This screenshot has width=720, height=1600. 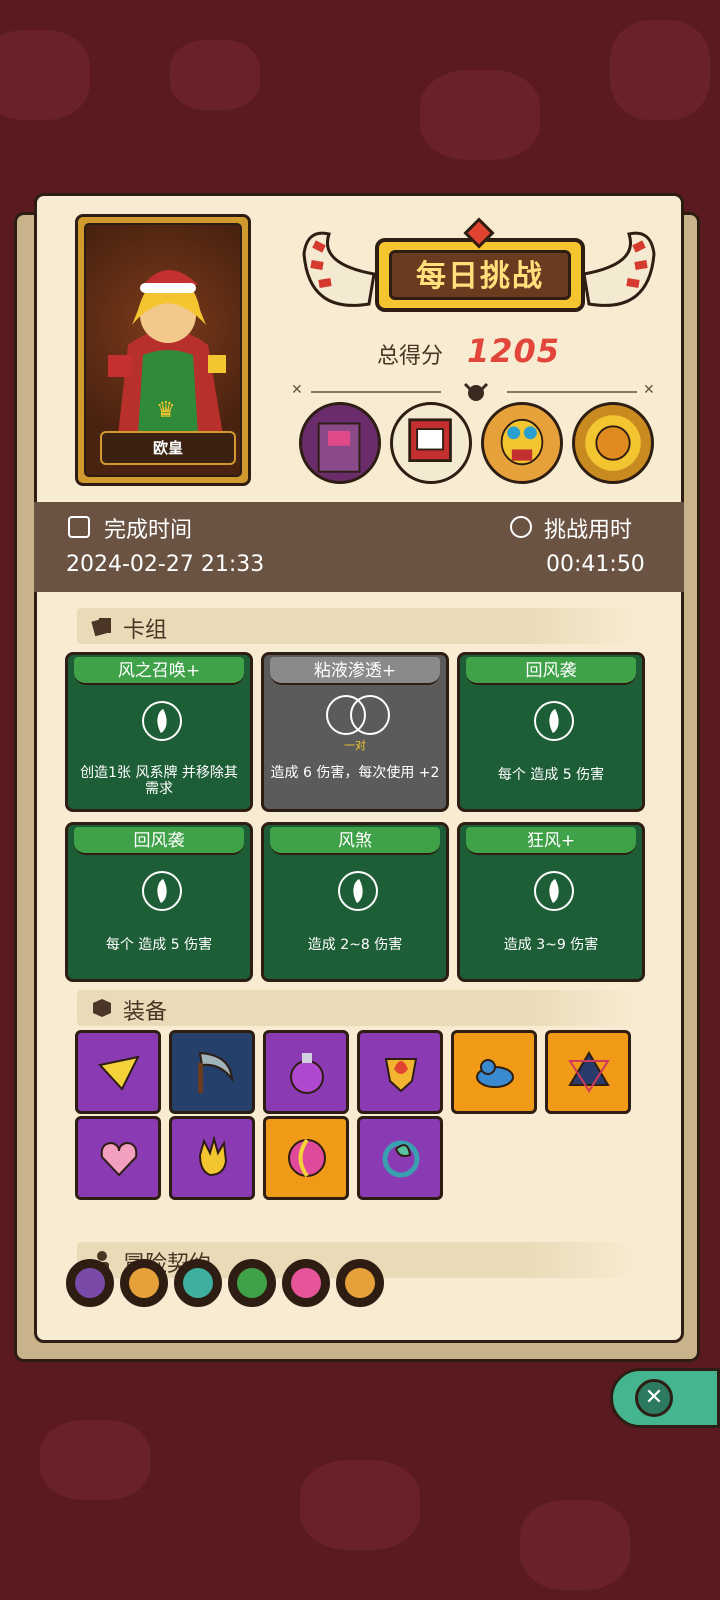 I want to click on hexagram-amulet-icon, so click(x=589, y=1072).